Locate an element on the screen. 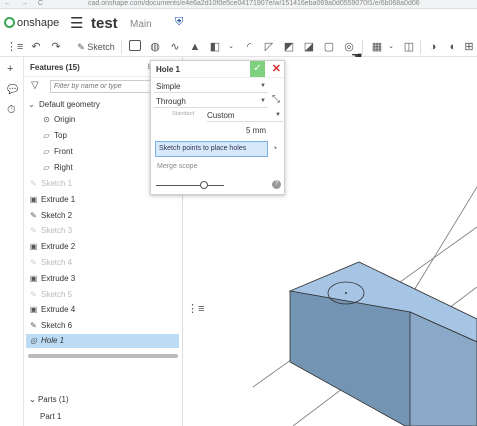  dialog-header: Hole 1 ✓ ✕ is located at coordinates (217, 69).